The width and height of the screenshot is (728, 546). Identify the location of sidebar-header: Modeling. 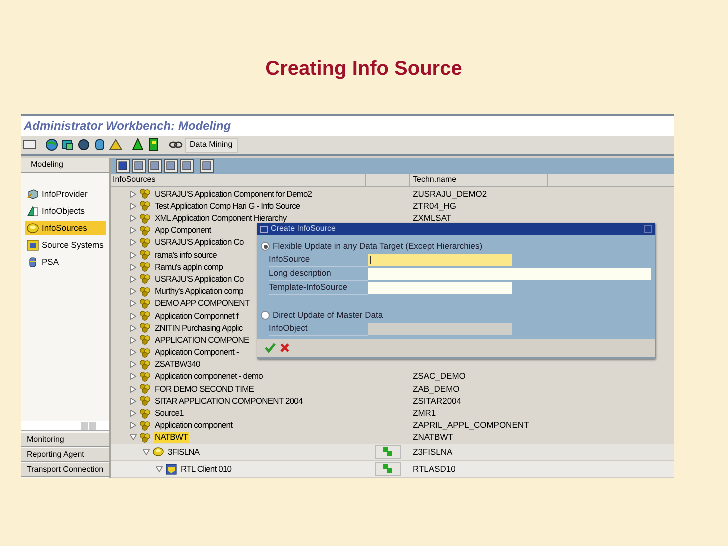
(65, 165).